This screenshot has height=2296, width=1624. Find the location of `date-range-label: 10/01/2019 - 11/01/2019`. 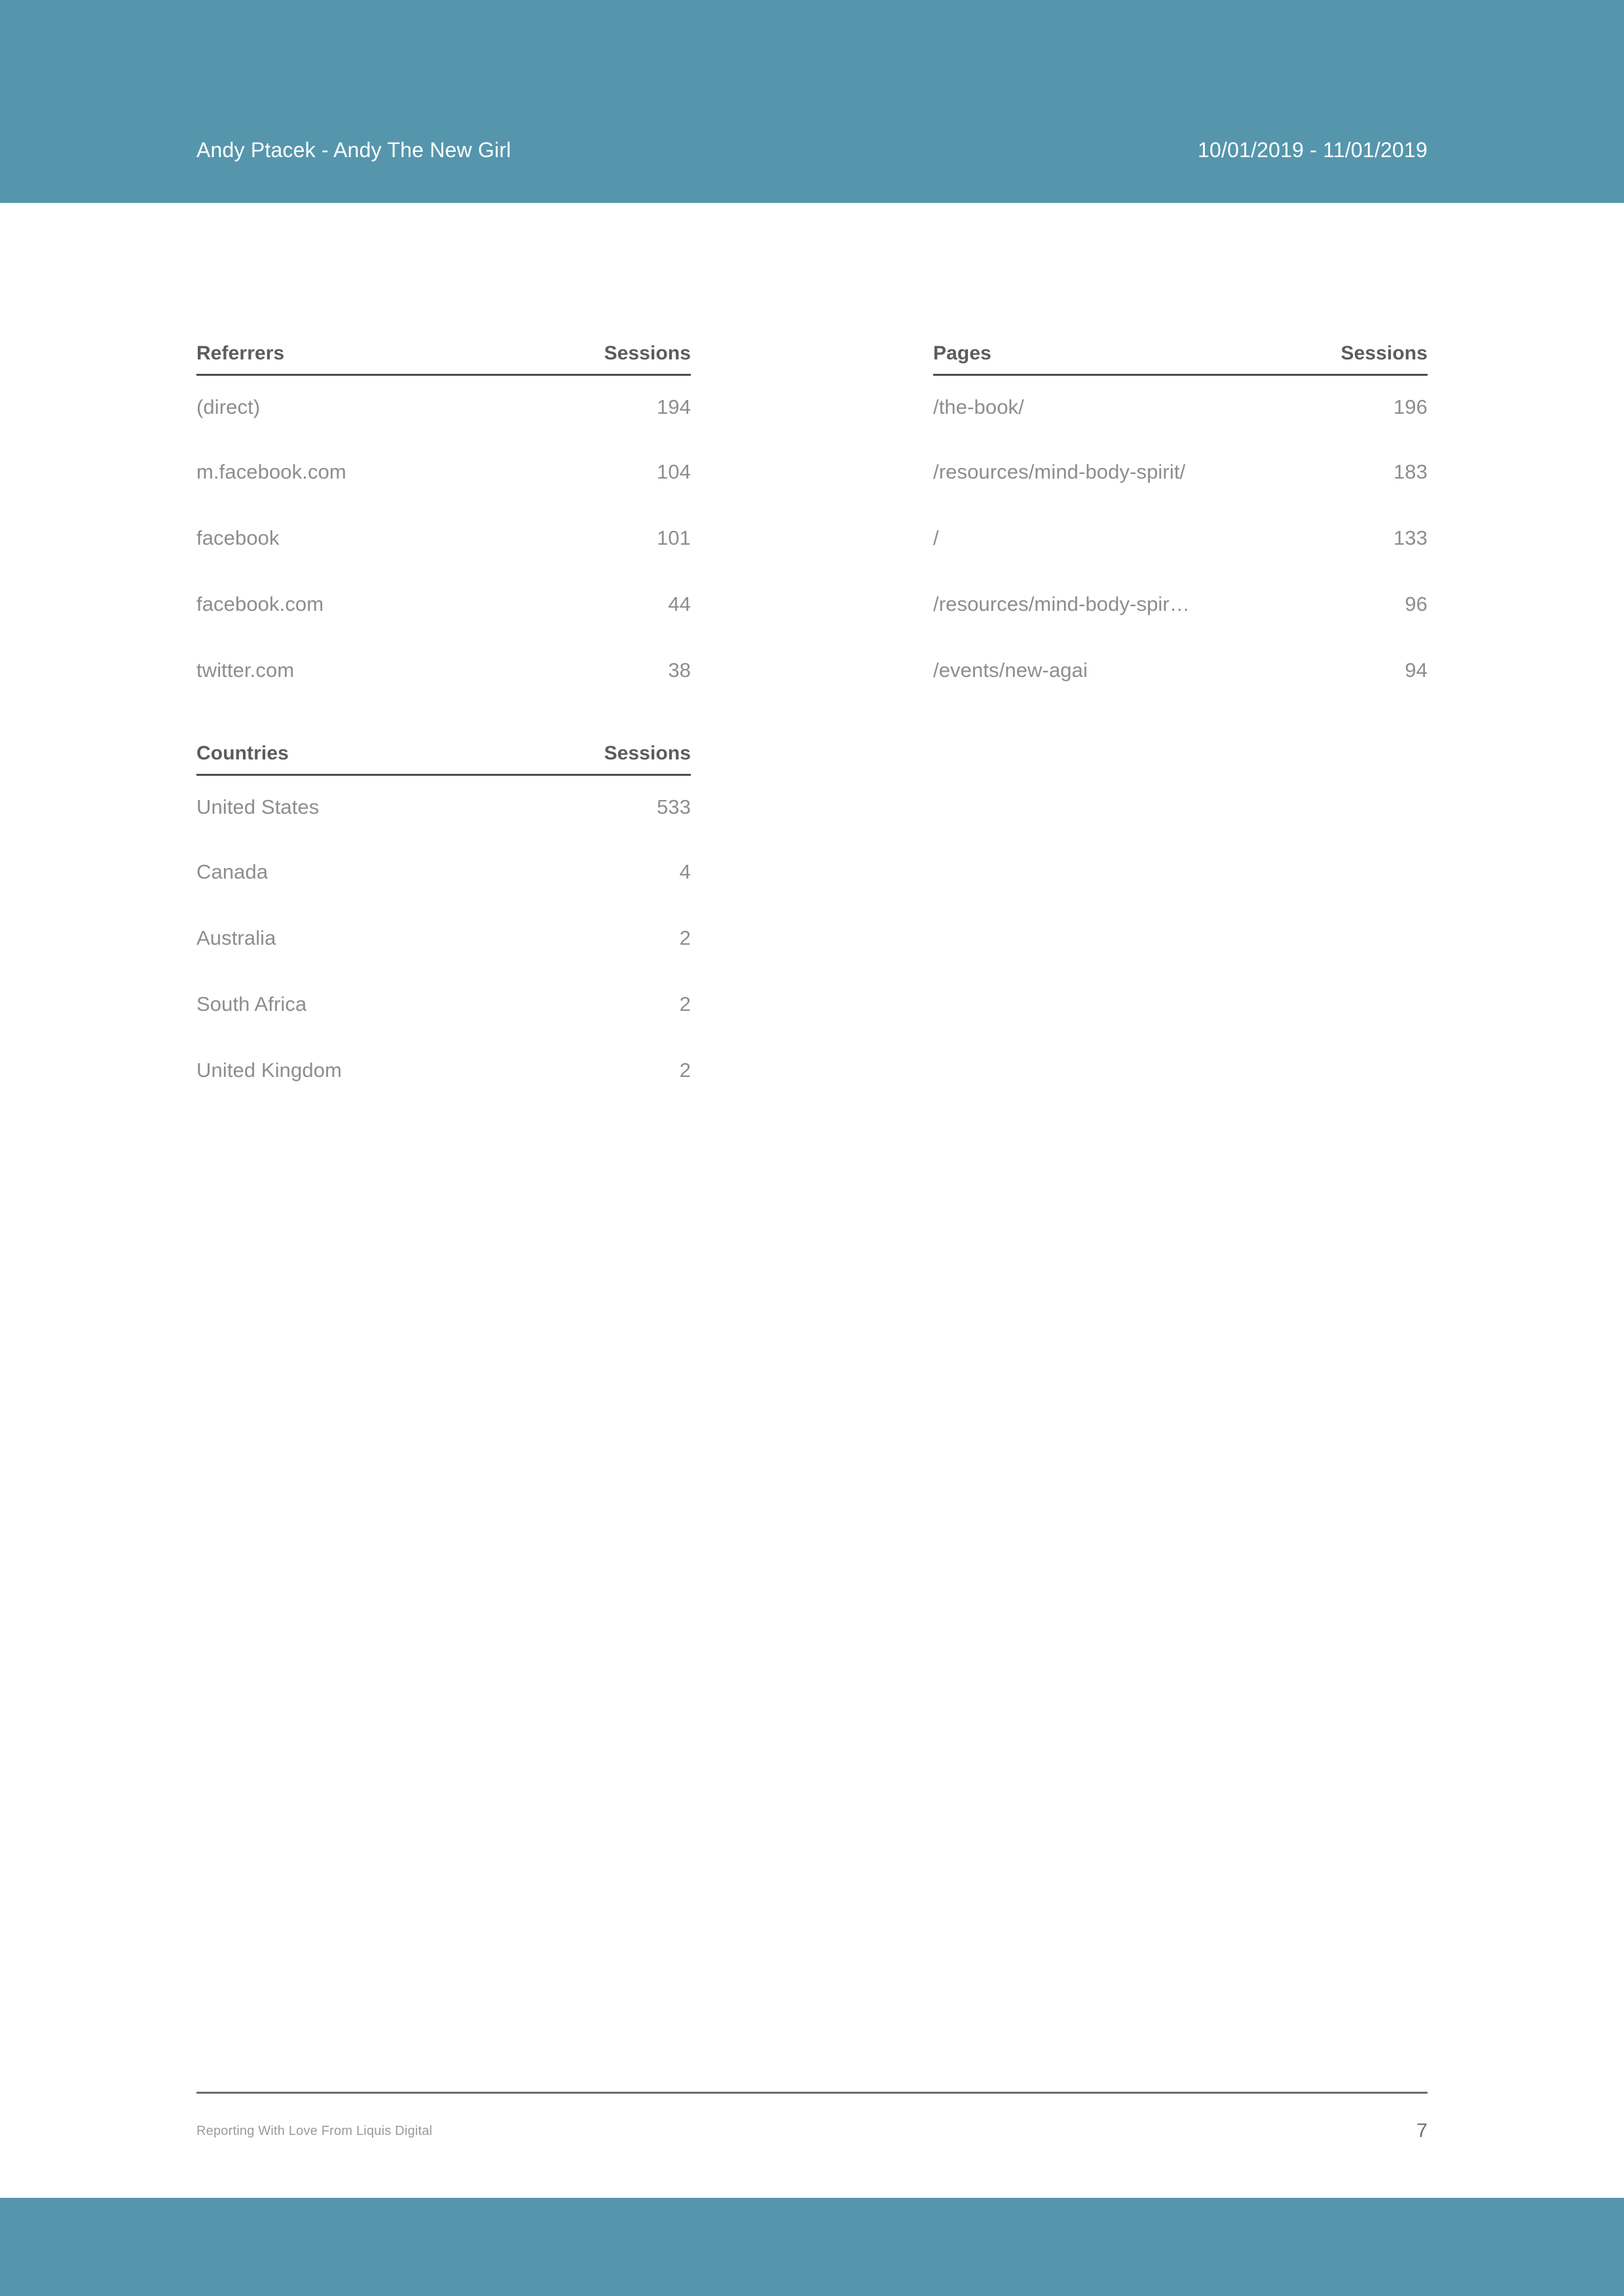

date-range-label: 10/01/2019 - 11/01/2019 is located at coordinates (1313, 150).